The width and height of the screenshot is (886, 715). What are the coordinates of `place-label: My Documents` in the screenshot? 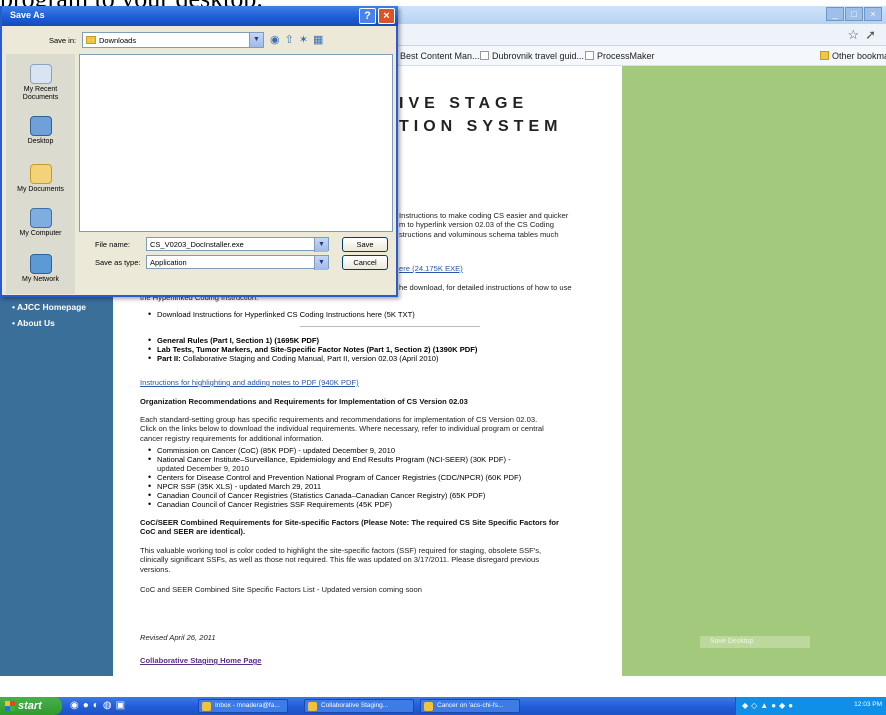 It's located at (40, 189).